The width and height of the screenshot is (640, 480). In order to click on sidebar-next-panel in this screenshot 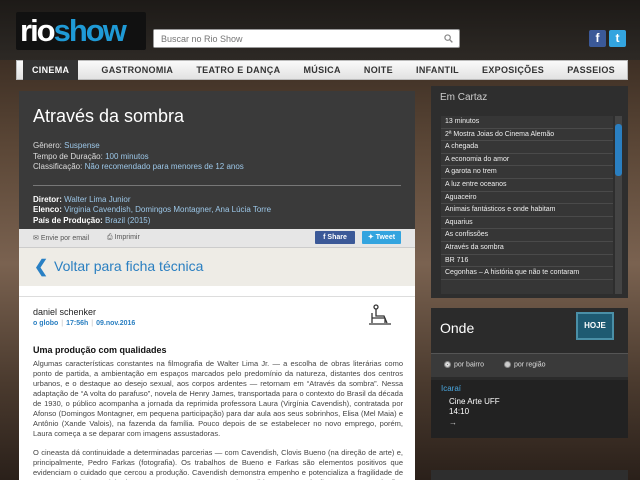, I will do `click(529, 475)`.